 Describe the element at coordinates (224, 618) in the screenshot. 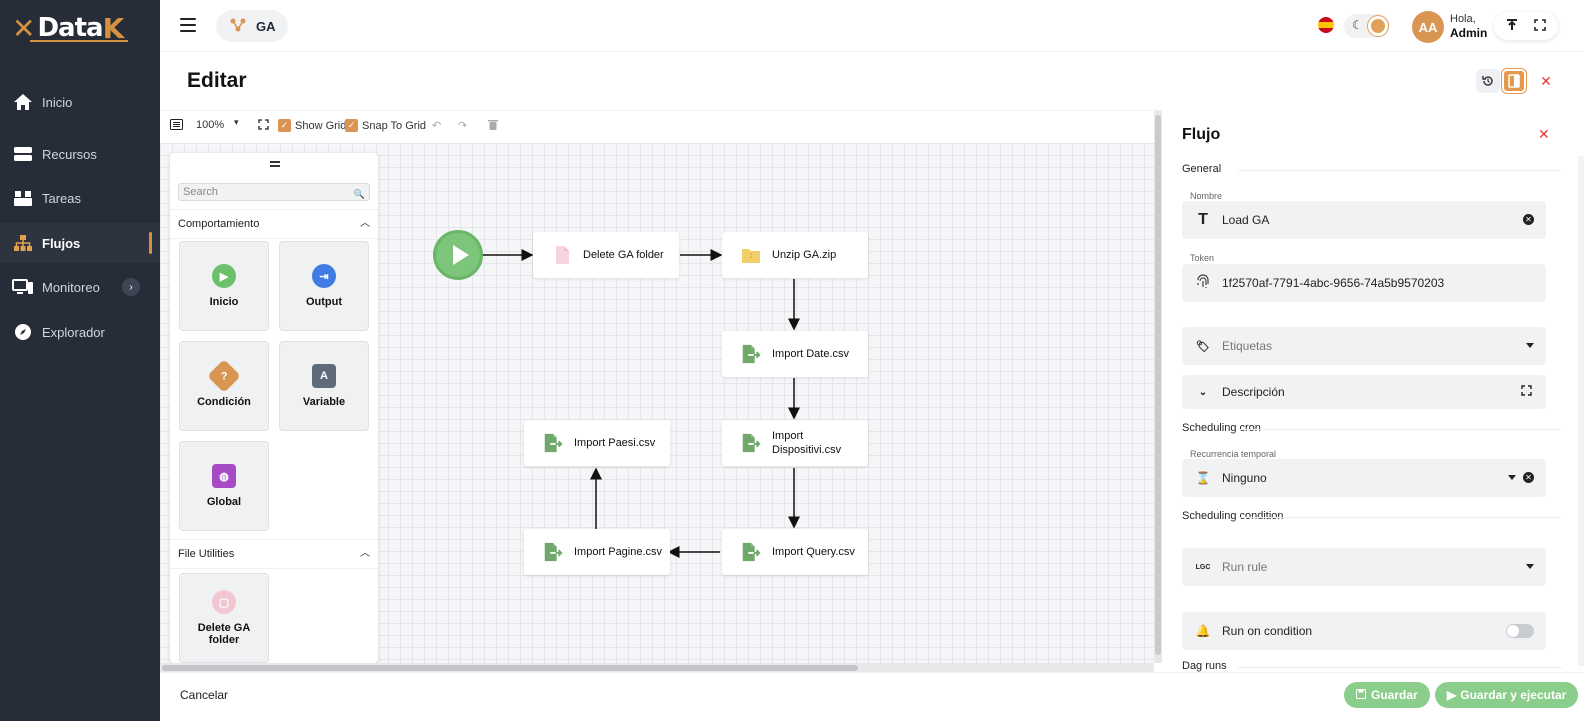

I see `palette-item-delete-ga-folder: ▢ Delete GA folder` at that location.